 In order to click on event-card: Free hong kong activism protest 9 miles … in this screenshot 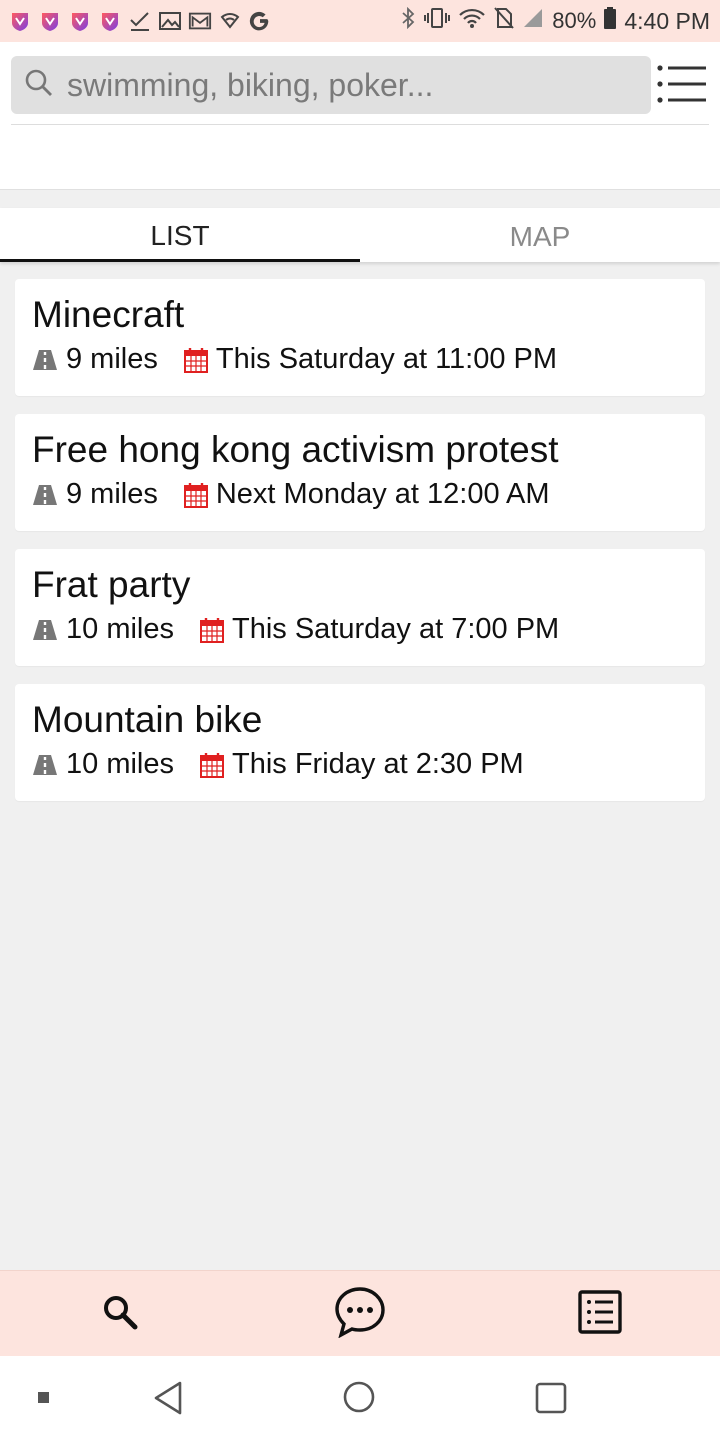, I will do `click(360, 472)`.